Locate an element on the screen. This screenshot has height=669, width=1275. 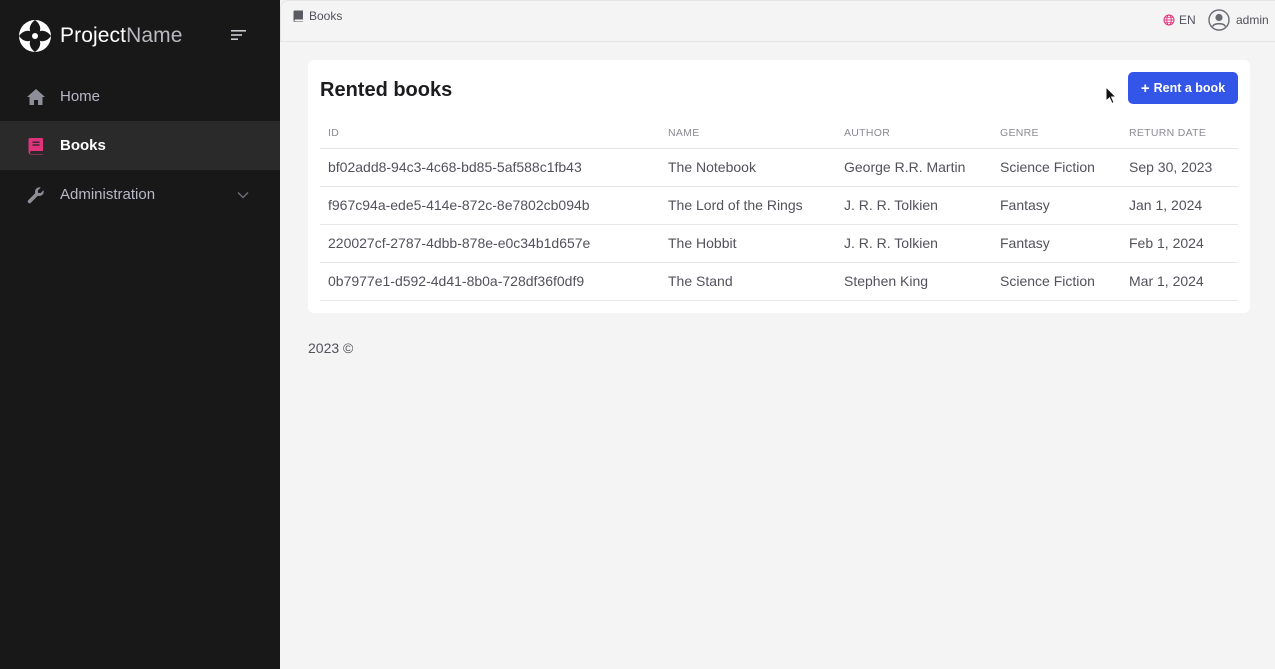
sidebar-nav: Home Books Administration is located at coordinates (140, 145).